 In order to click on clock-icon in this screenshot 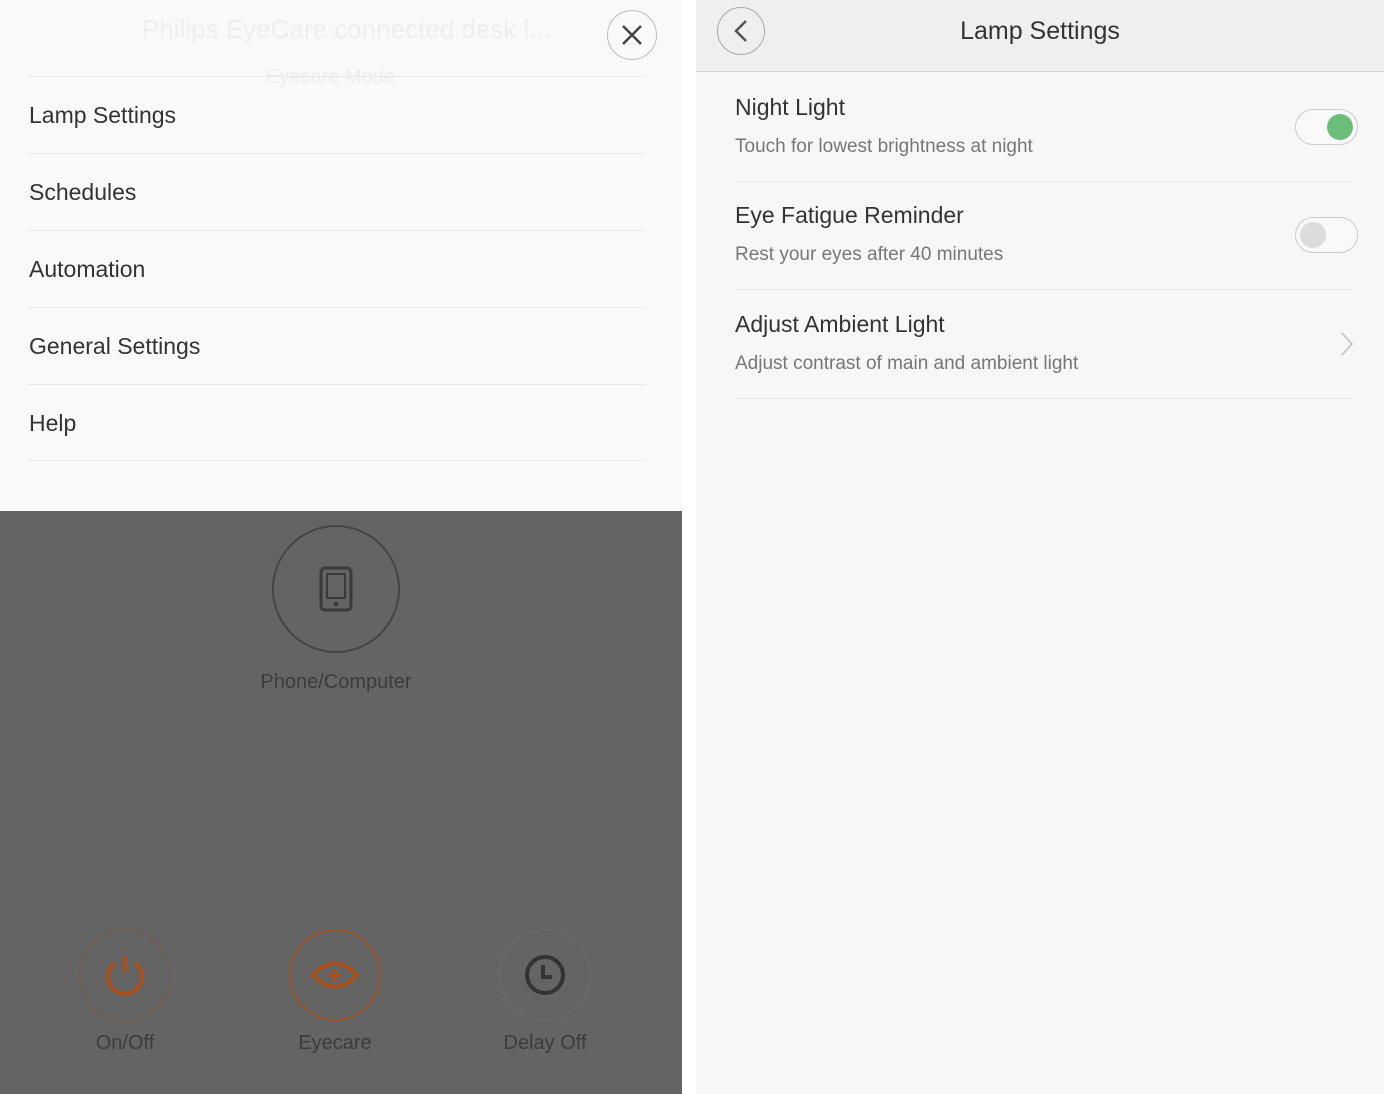, I will do `click(545, 975)`.